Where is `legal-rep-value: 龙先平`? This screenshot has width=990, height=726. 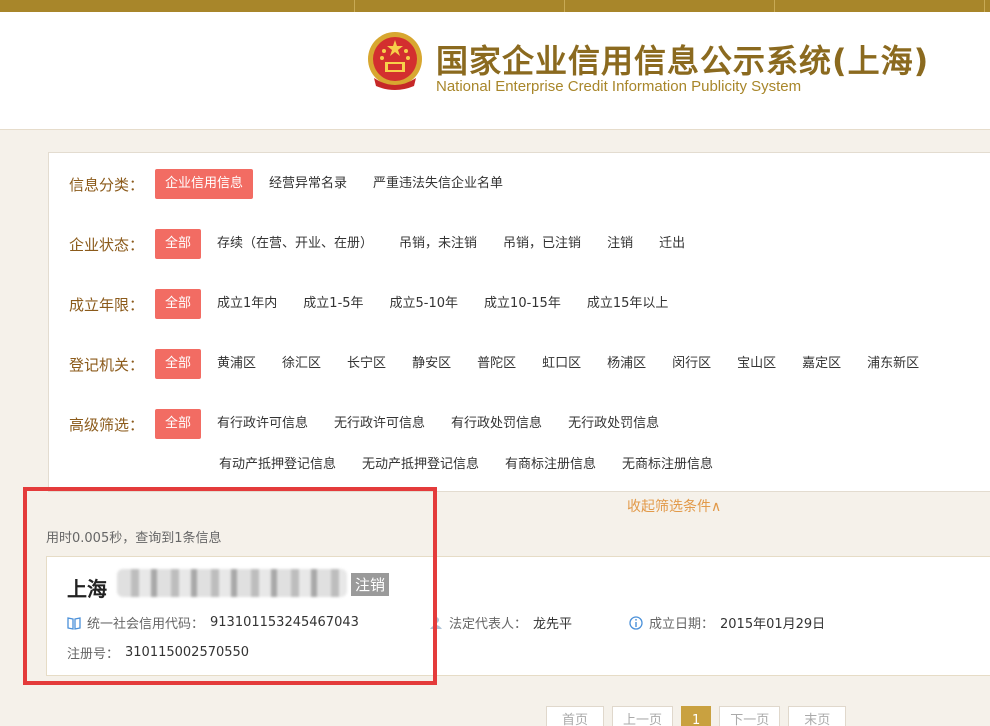 legal-rep-value: 龙先平 is located at coordinates (553, 624).